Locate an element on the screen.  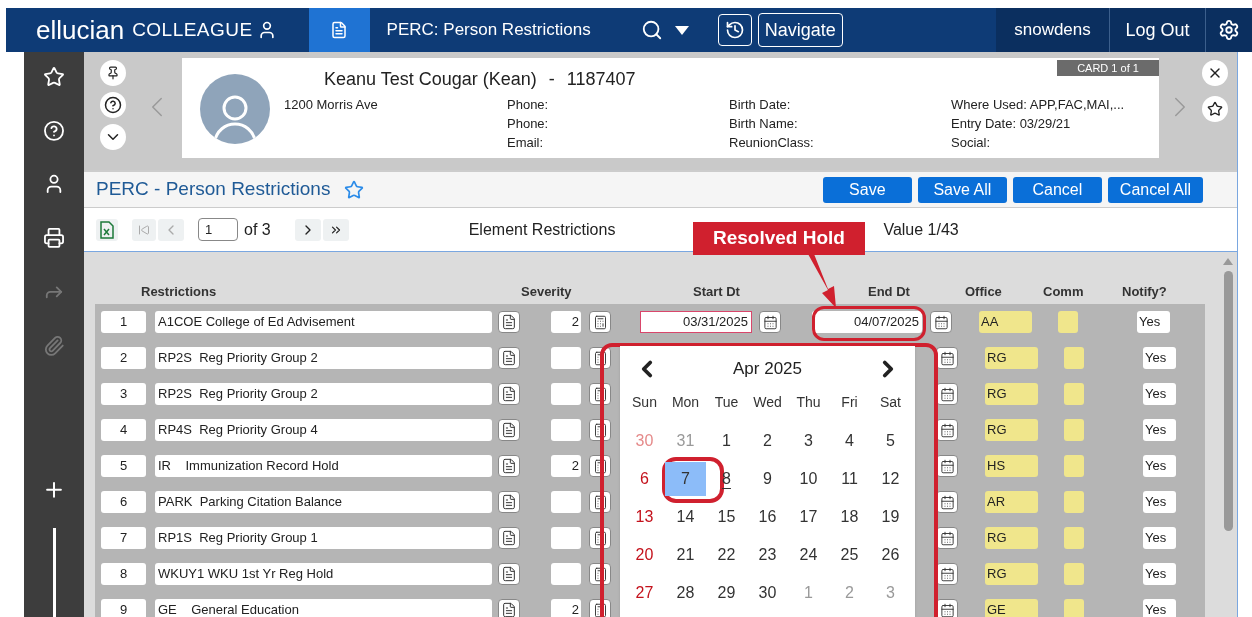
calendar-day: 20 is located at coordinates (644, 555).